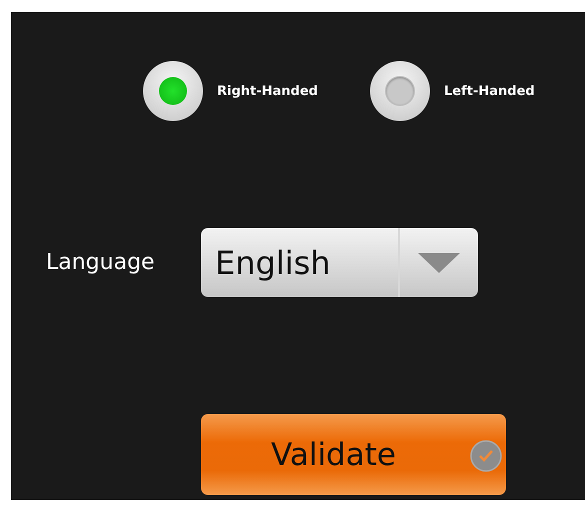  Describe the element at coordinates (267, 91) in the screenshot. I see `radio-label: Right-Handed` at that location.